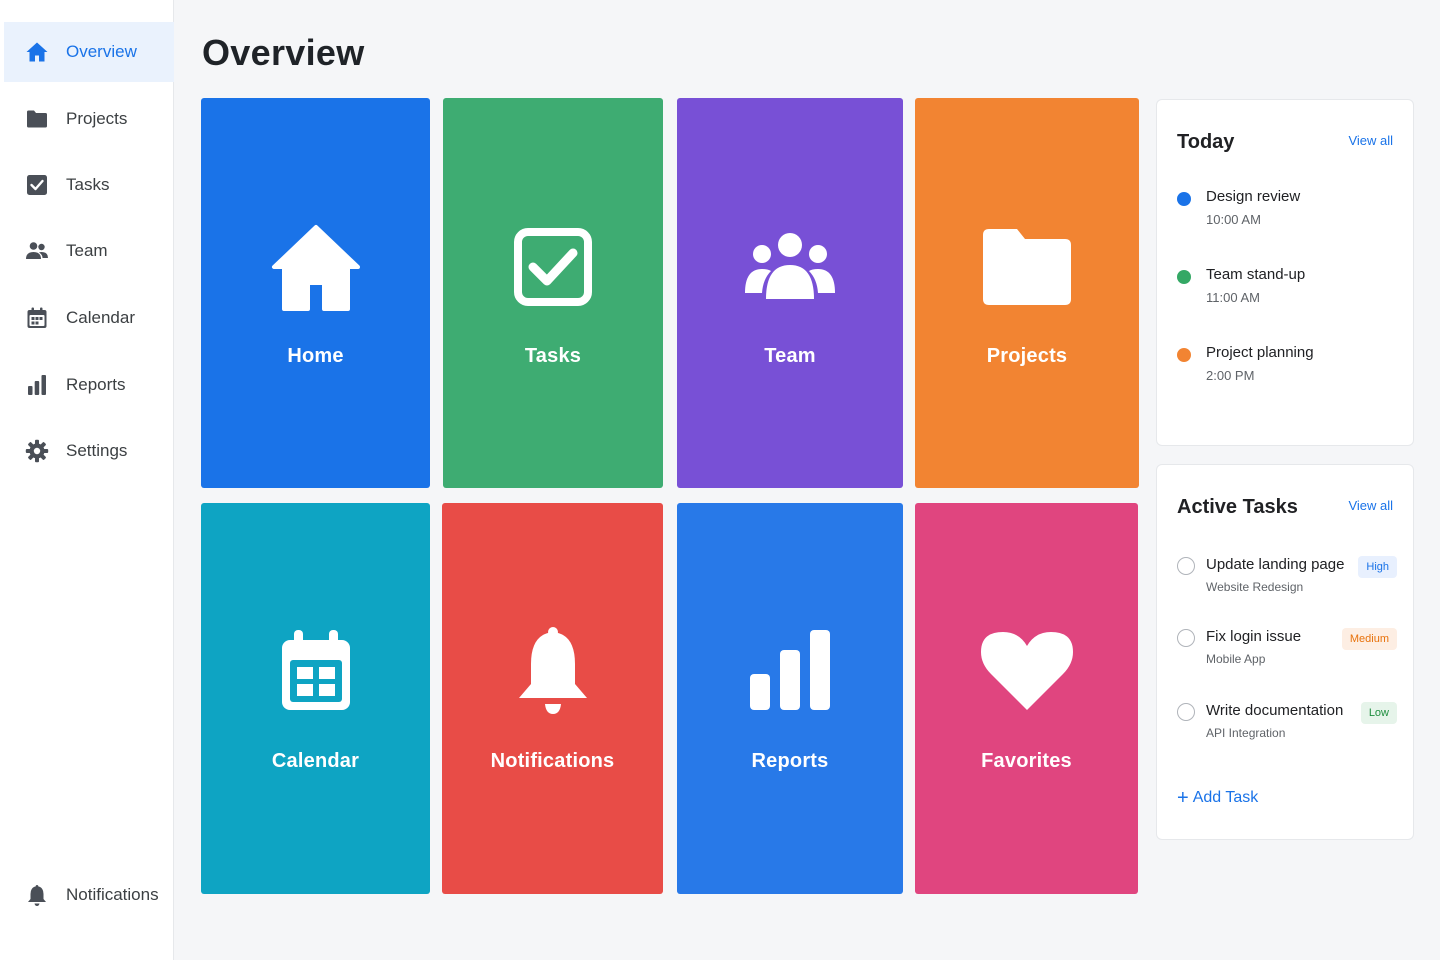  I want to click on task-name: Update landing page, so click(1275, 564).